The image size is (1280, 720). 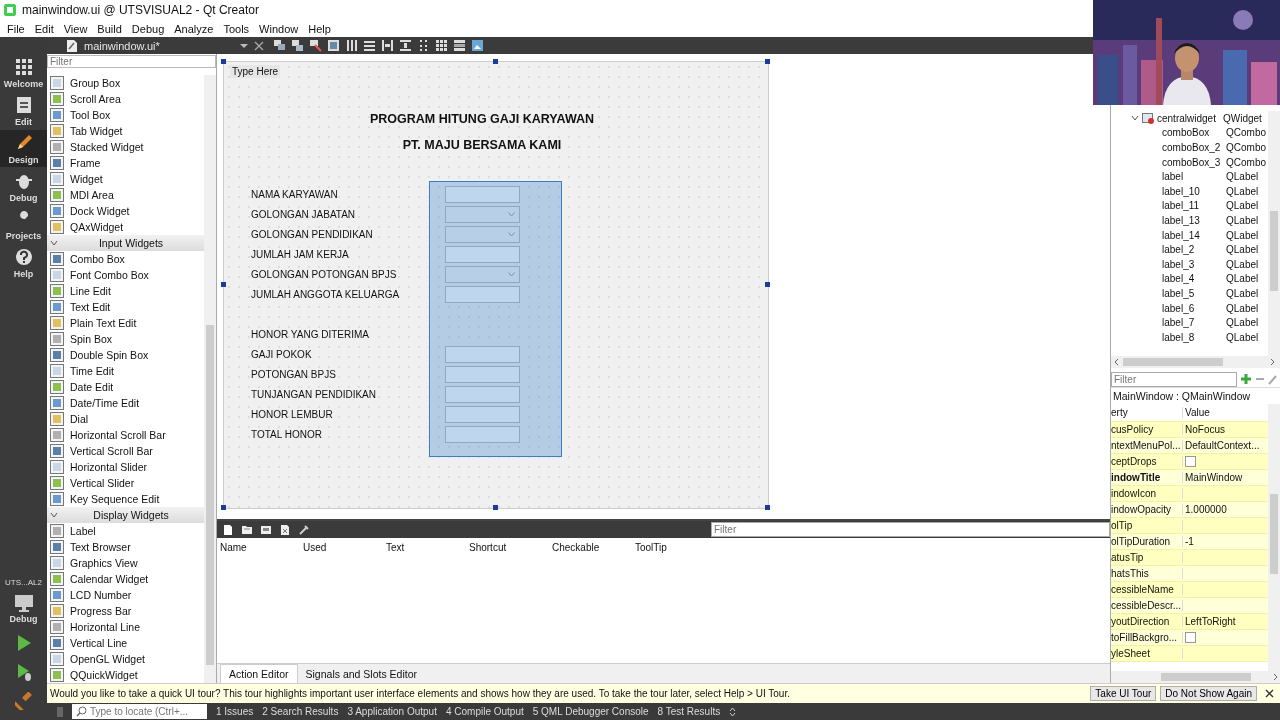 I want to click on widget-item: Widget, so click(x=125, y=179).